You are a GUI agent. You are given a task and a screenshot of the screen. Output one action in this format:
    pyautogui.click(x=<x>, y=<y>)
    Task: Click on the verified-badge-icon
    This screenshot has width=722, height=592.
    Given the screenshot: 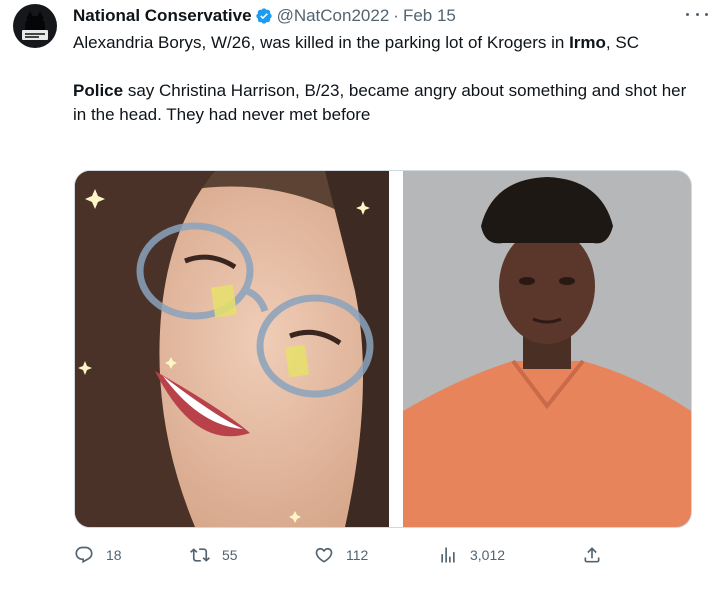 What is the action you would take?
    pyautogui.click(x=264, y=16)
    